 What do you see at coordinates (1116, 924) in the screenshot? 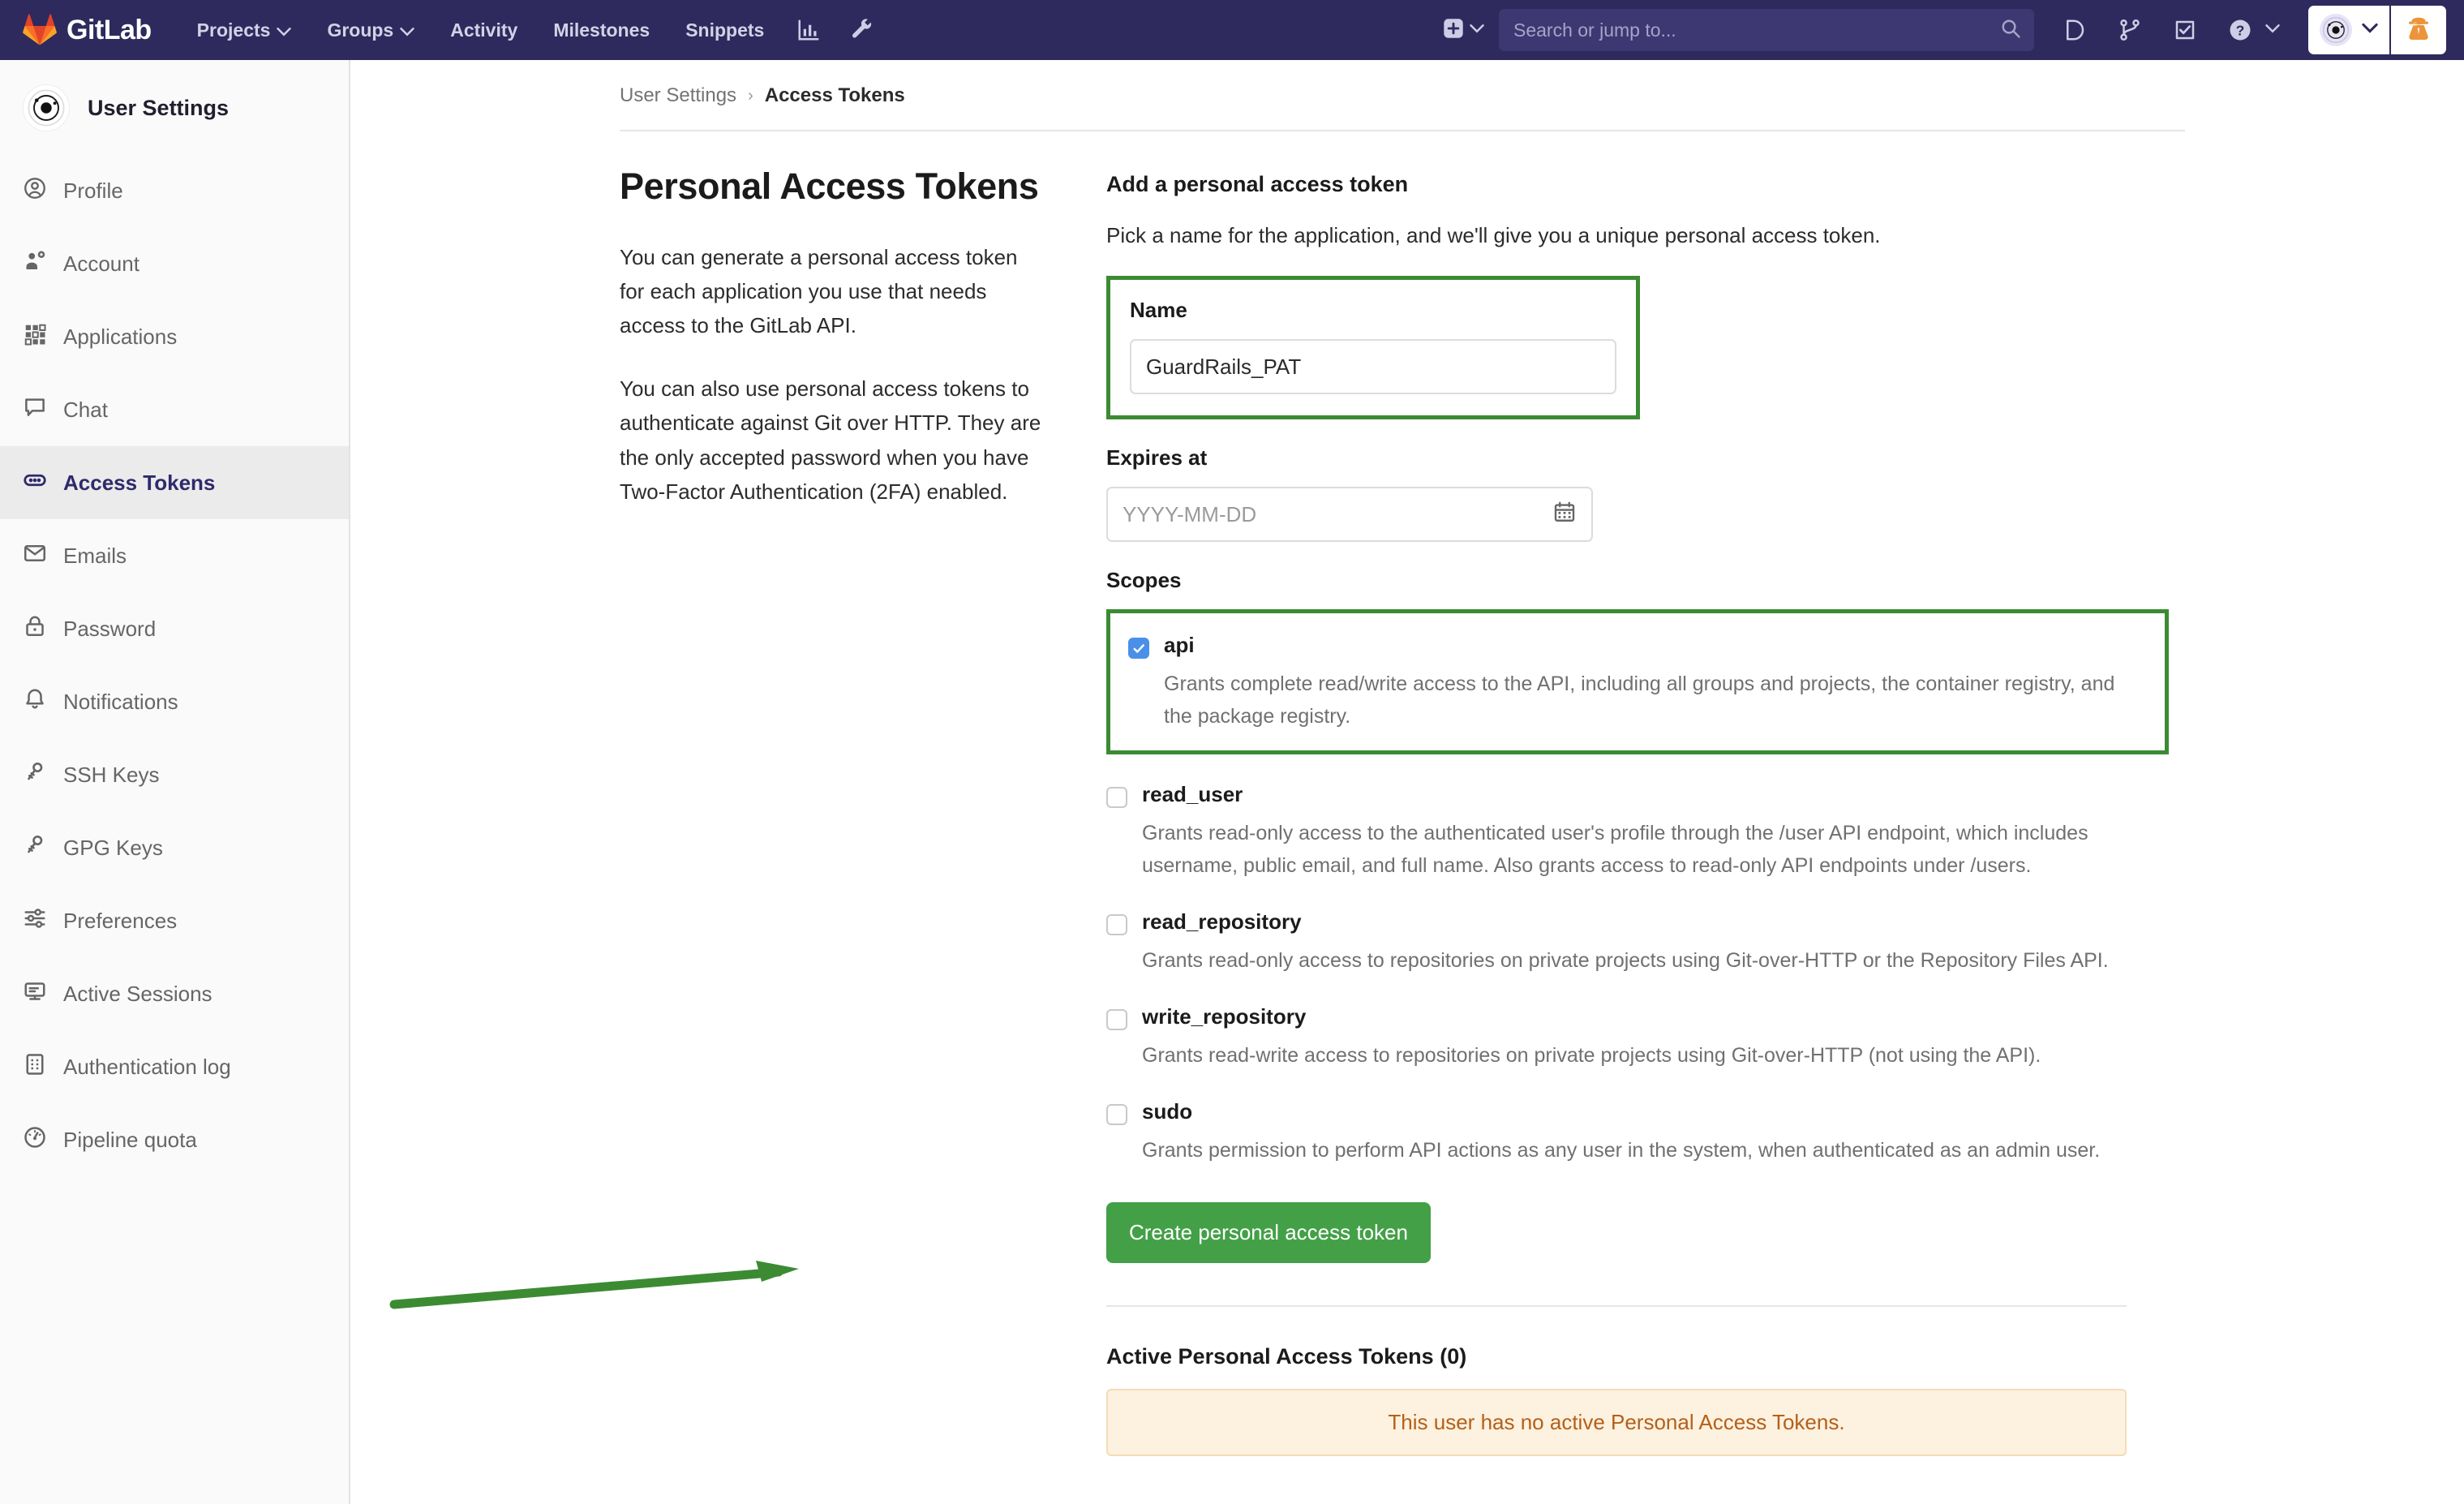
I see `scope-checkbox-read-repository` at bounding box center [1116, 924].